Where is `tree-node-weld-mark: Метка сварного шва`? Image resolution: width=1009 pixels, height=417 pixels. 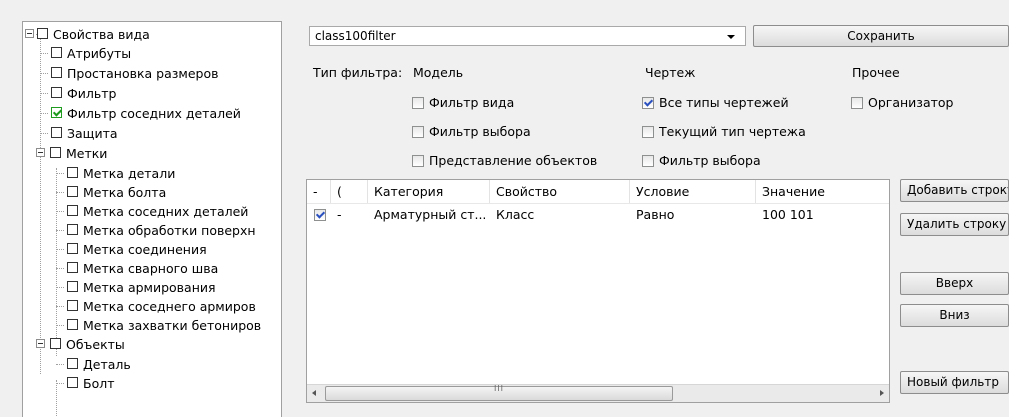
tree-node-weld-mark: Метка сварного шва is located at coordinates (137, 268).